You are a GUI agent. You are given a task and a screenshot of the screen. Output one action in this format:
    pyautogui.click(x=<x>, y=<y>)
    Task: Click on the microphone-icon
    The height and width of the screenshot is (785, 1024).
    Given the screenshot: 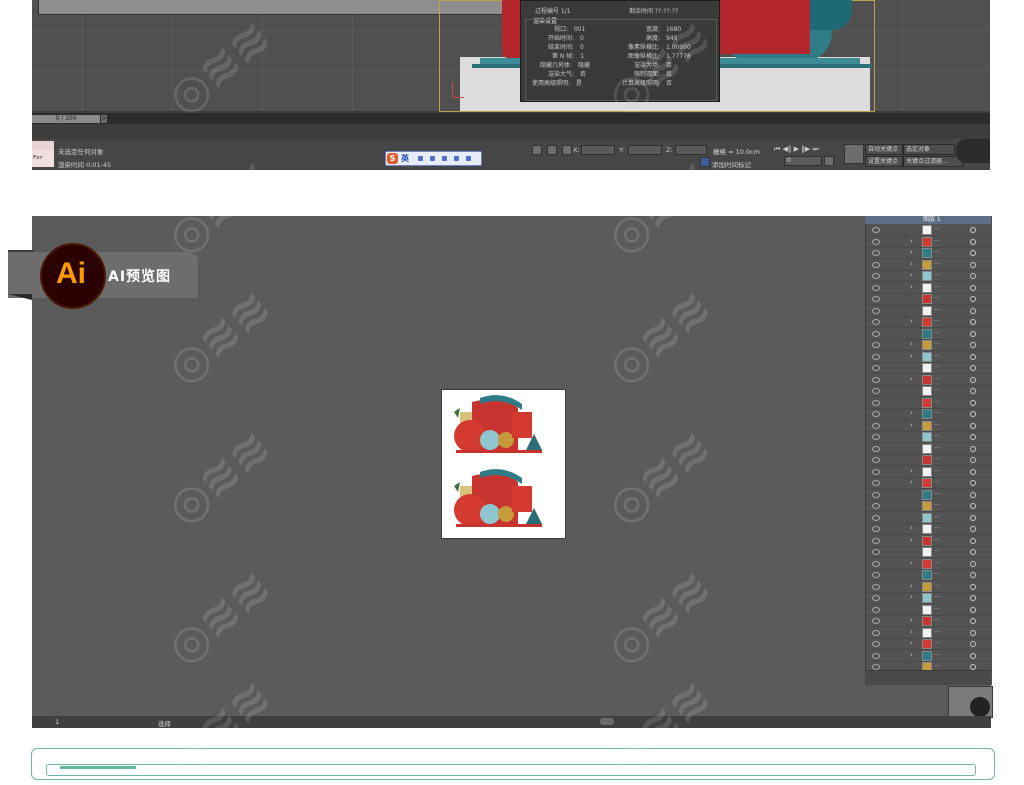 What is the action you would take?
    pyautogui.click(x=432, y=158)
    